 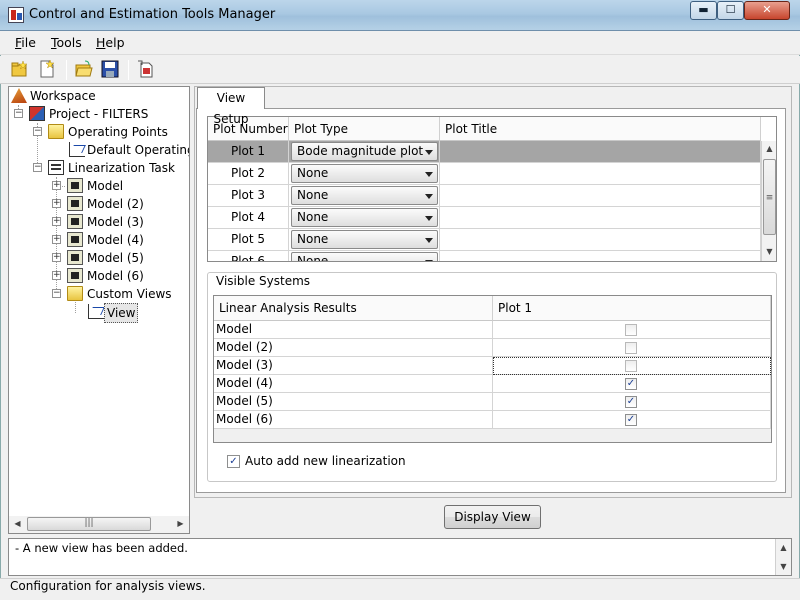 I want to click on tree-item-model-6: + Model (6), so click(x=99, y=276).